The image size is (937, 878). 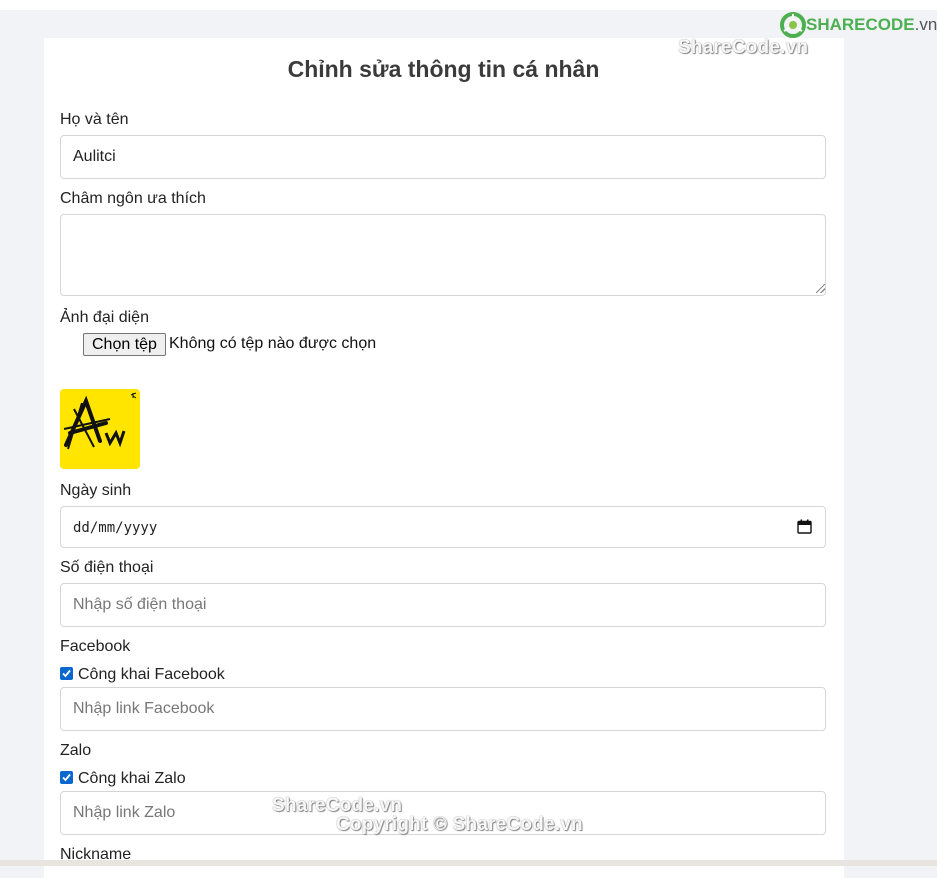 I want to click on watermark-copyright: Copyright © ShareCode.vn, so click(x=459, y=824).